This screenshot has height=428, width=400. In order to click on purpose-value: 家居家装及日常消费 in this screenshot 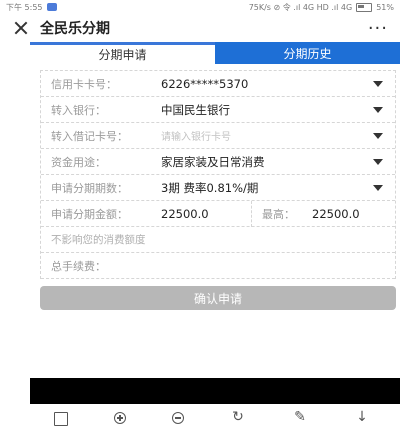, I will do `click(213, 161)`.